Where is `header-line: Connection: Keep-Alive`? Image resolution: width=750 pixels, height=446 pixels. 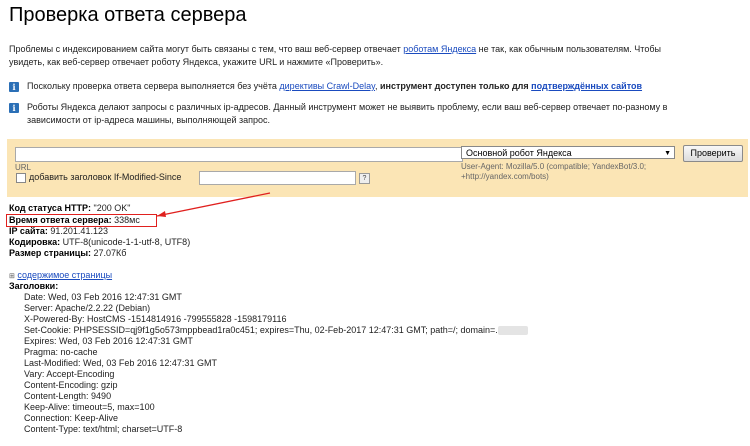
header-line: Connection: Keep-Alive is located at coordinates (71, 418).